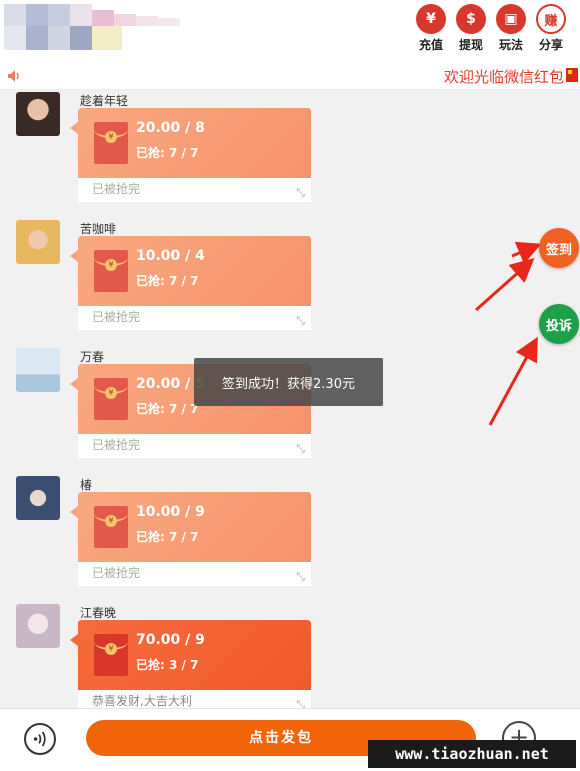 Image resolution: width=580 pixels, height=771 pixels. Describe the element at coordinates (40, 739) in the screenshot. I see `voice-icon` at that location.